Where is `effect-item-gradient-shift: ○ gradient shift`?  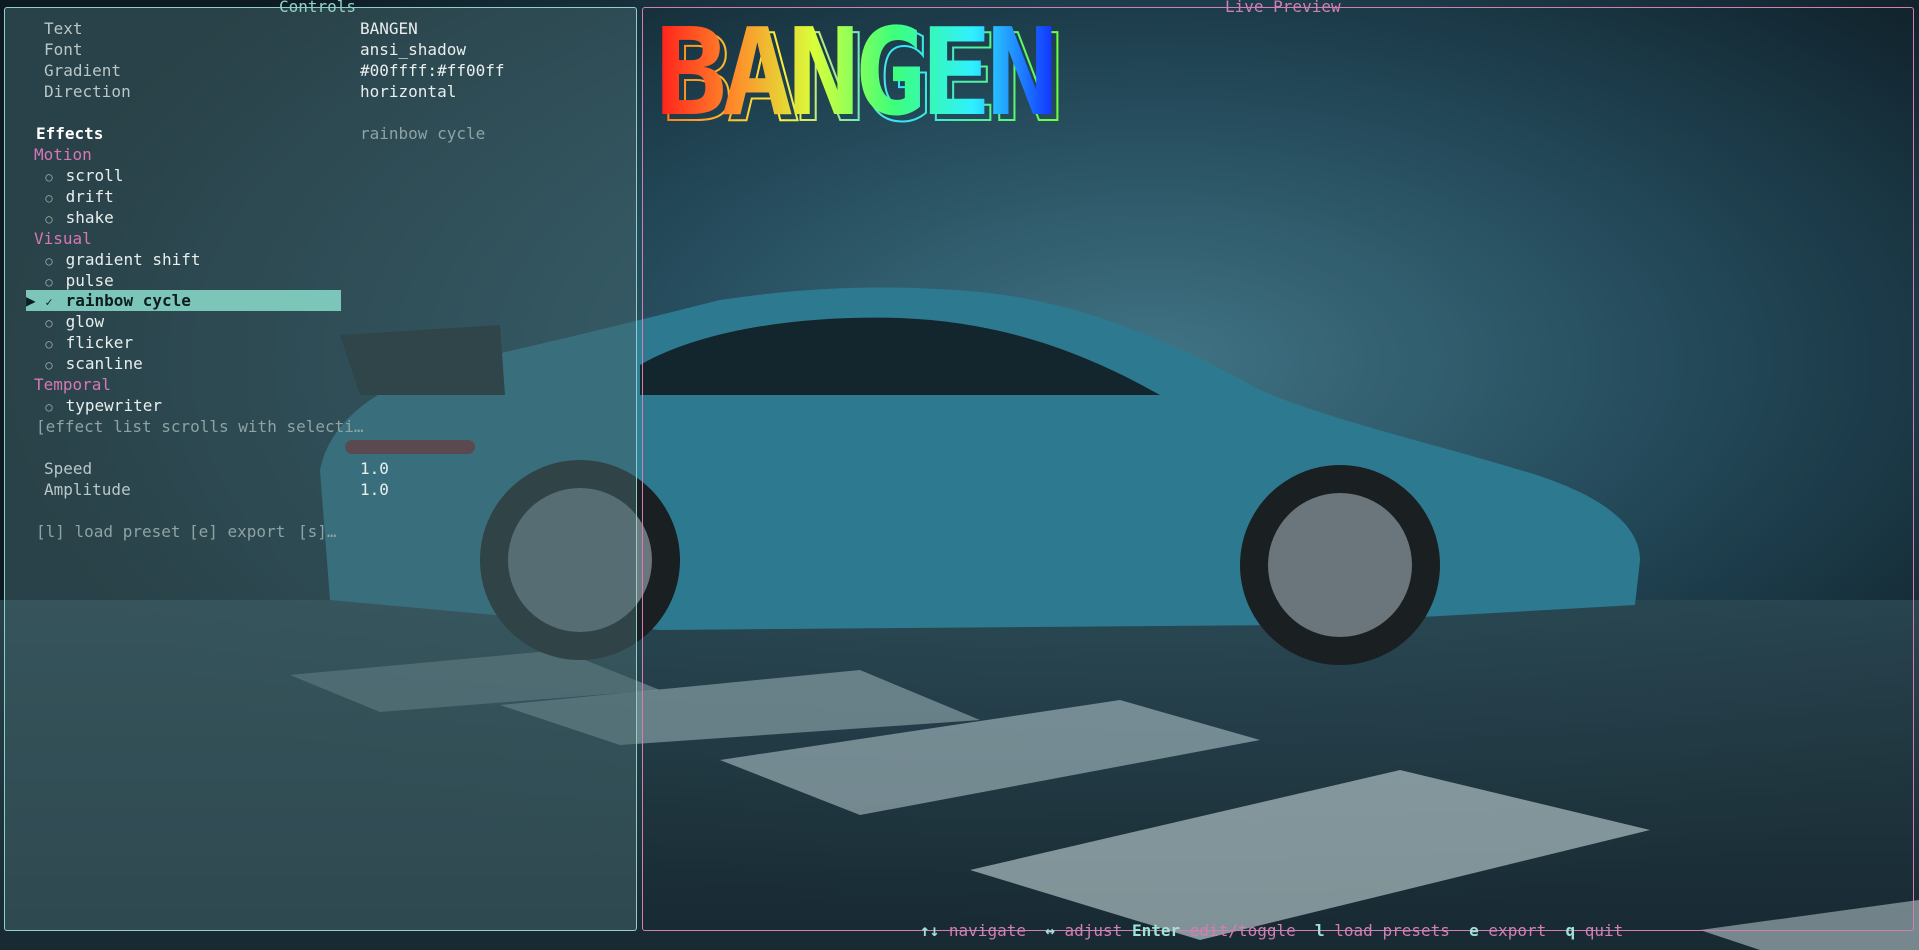 effect-item-gradient-shift: ○ gradient shift is located at coordinates (121, 259).